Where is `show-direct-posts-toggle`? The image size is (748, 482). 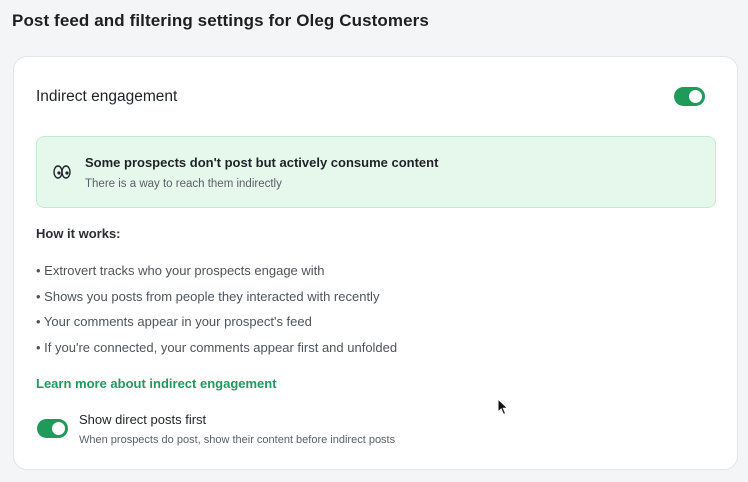
show-direct-posts-toggle is located at coordinates (52, 428).